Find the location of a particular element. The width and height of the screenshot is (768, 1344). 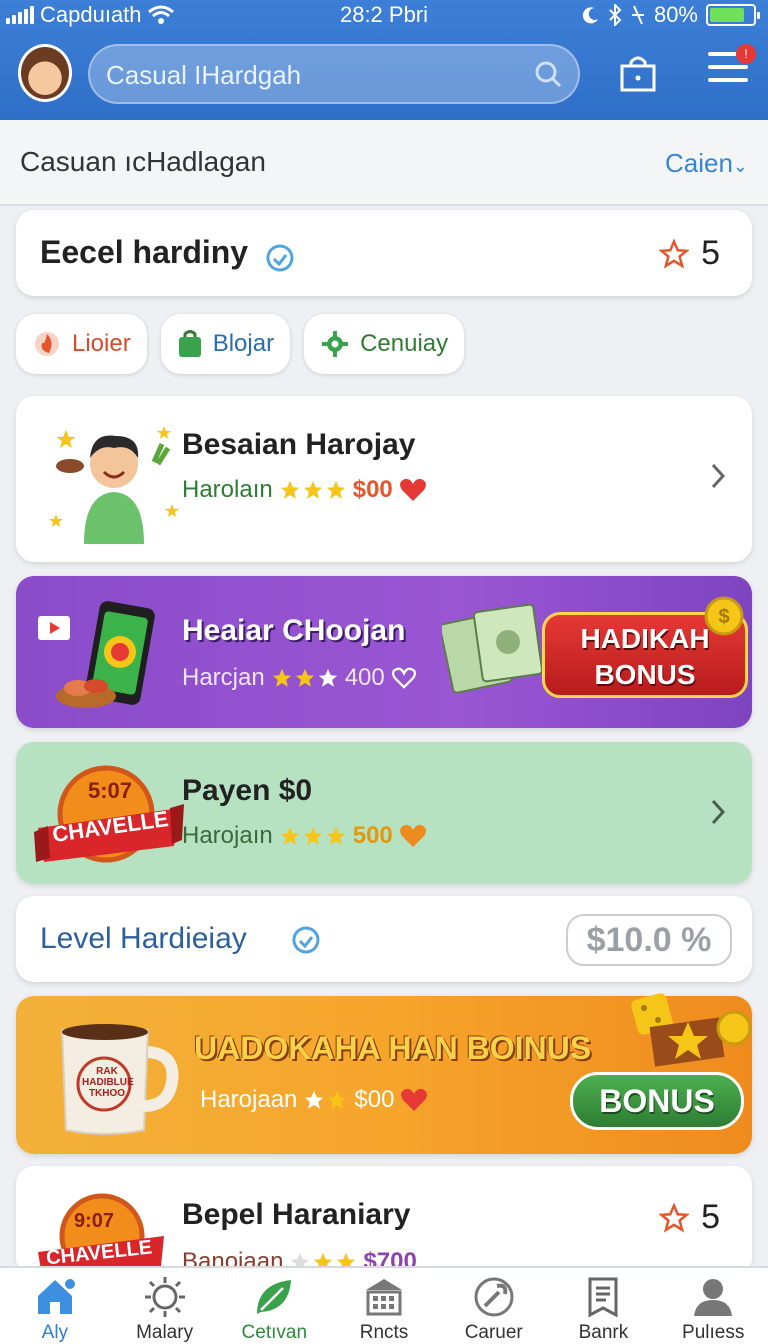

phone-illustration is located at coordinates (96, 654).